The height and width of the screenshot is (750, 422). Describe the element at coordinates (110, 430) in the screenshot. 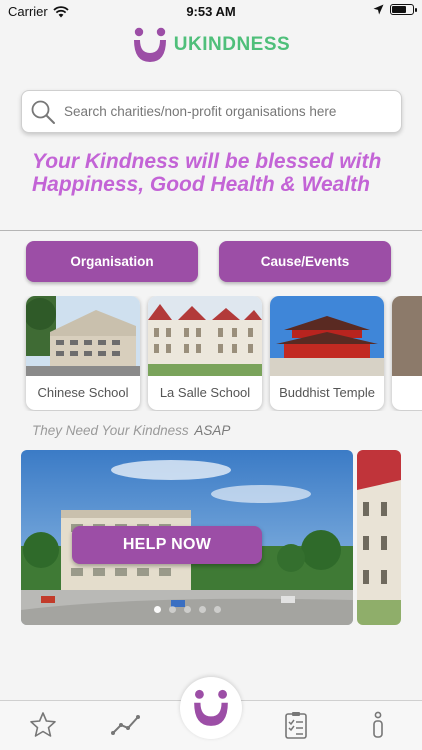

I see `need-text: They Need Your Kindness` at that location.